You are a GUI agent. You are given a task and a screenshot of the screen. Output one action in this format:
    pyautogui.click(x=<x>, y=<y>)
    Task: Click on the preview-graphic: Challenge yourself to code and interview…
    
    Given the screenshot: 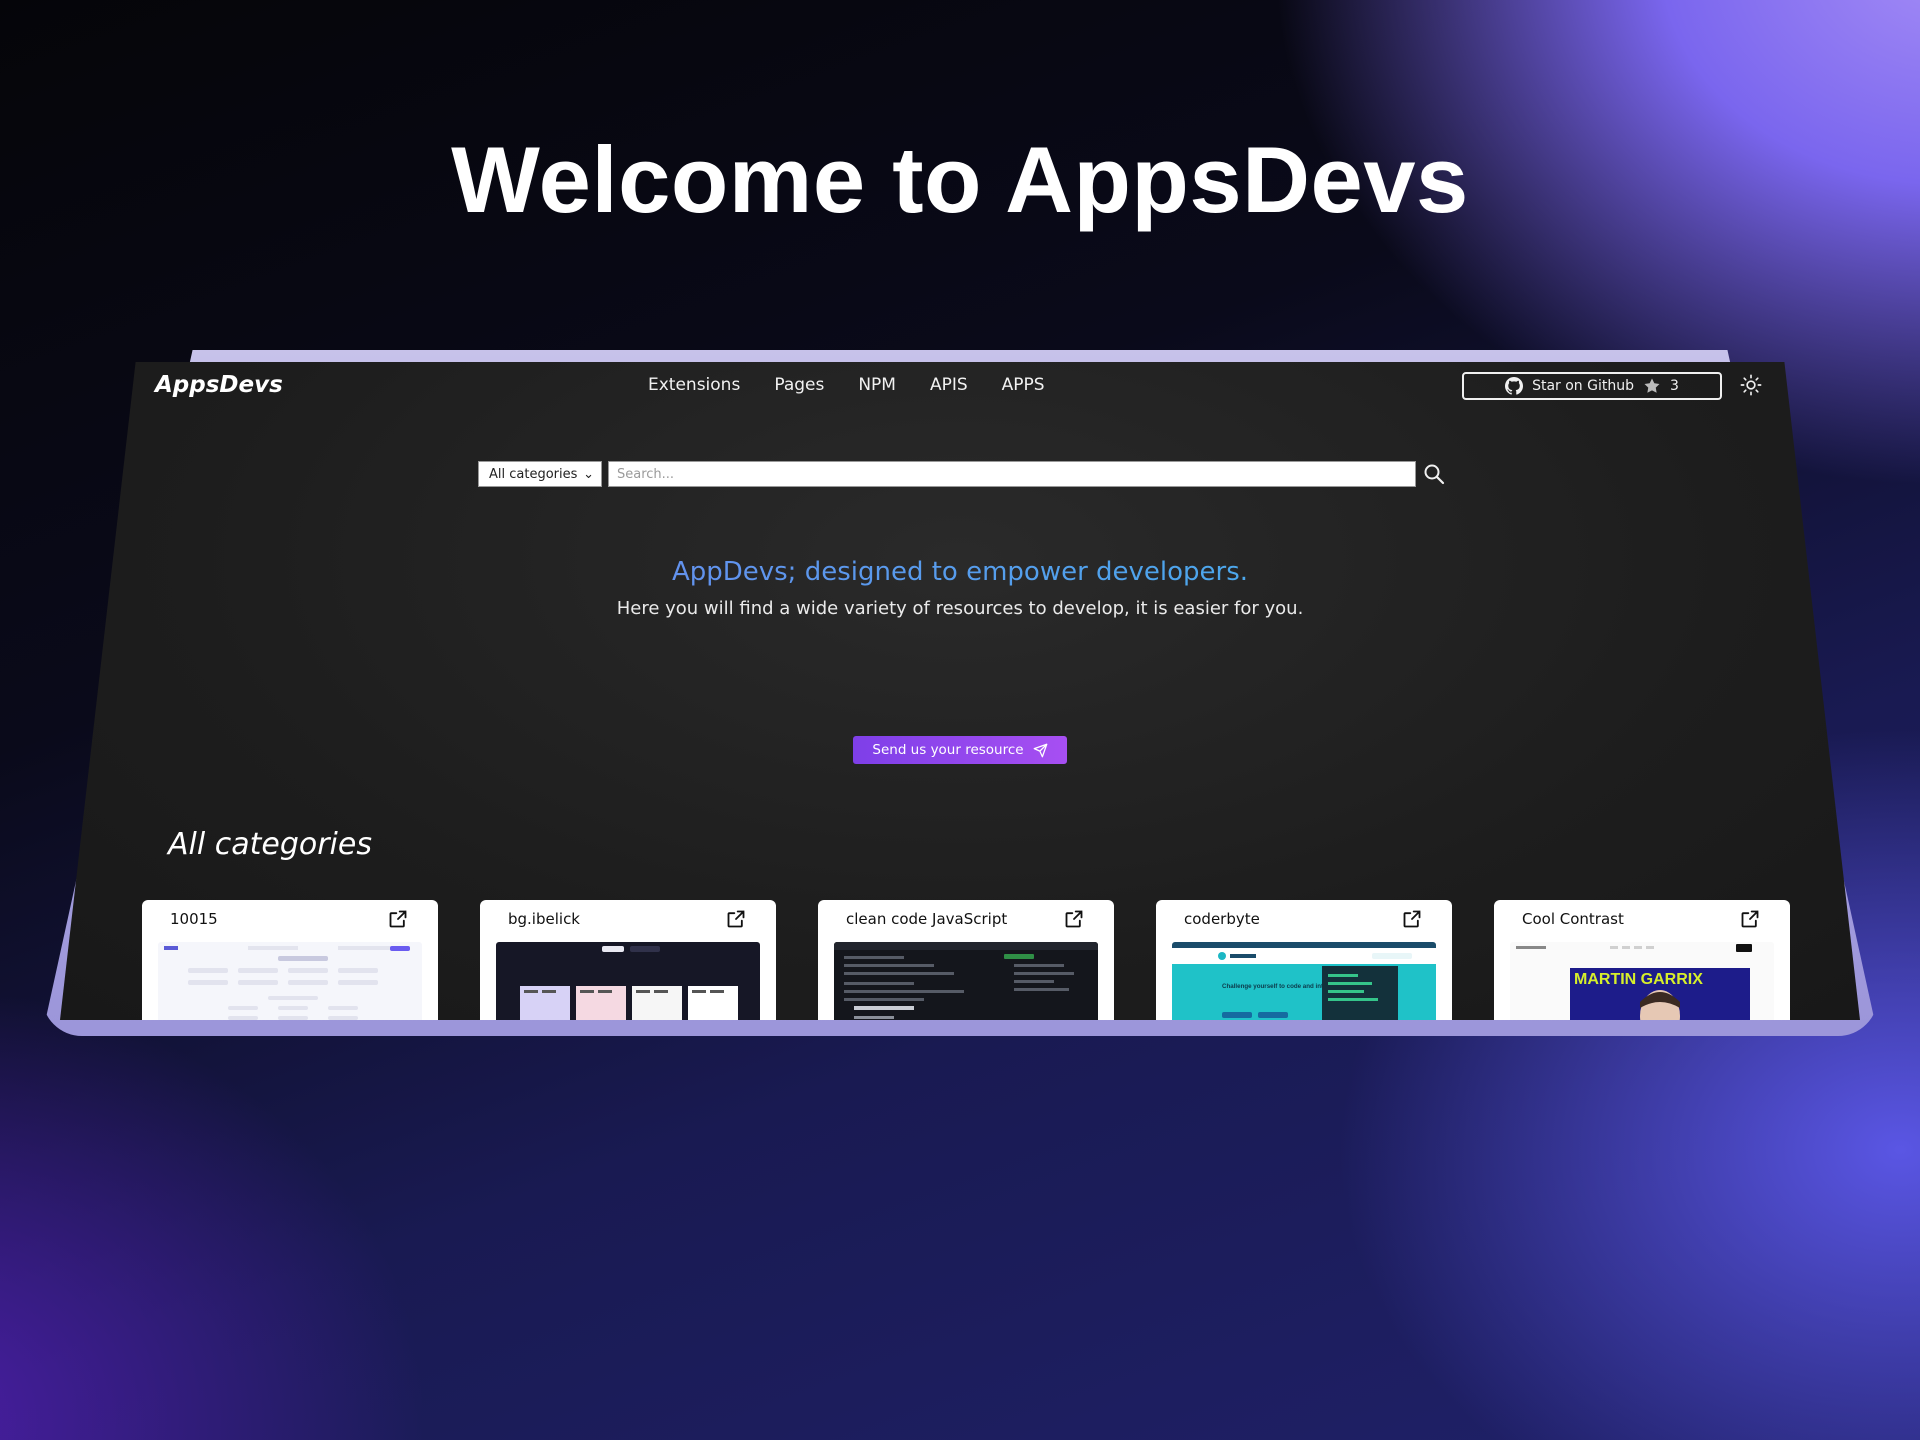 What is the action you would take?
    pyautogui.click(x=1304, y=981)
    